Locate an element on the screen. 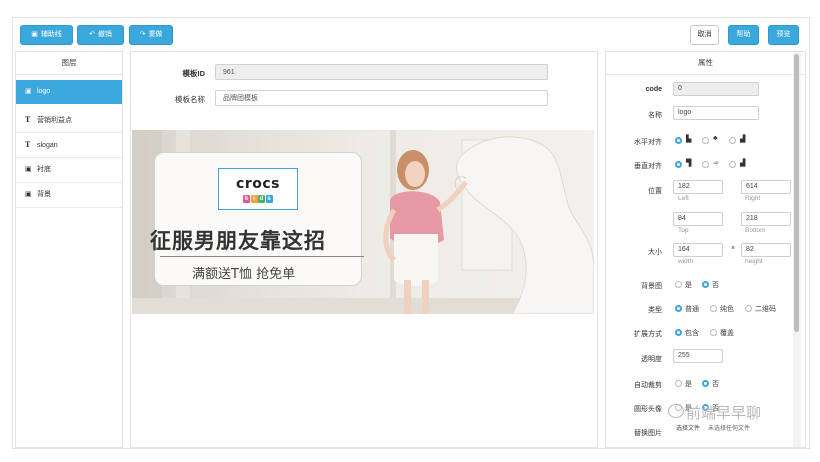 The image size is (820, 462). template-name-input: 品牌团模板 is located at coordinates (381, 98).